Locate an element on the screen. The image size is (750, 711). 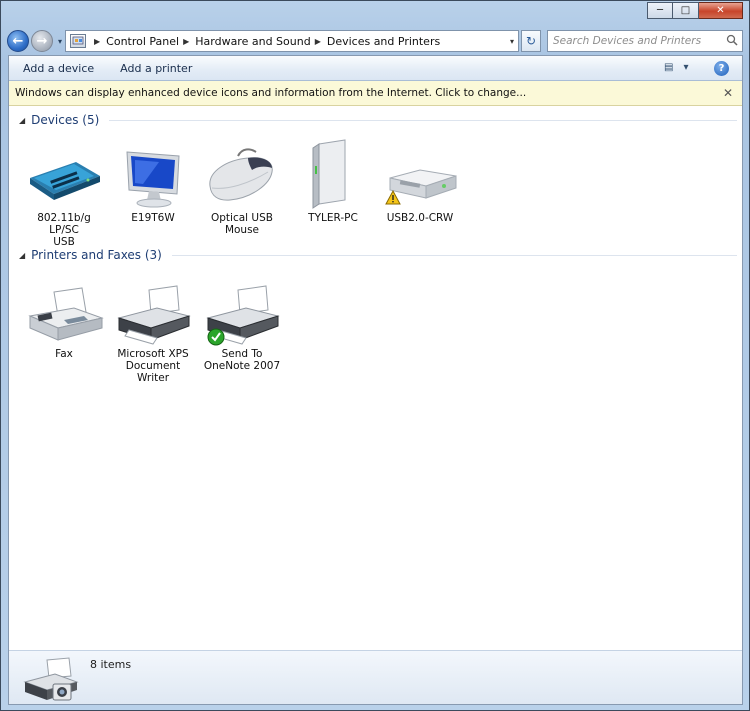
minimize-button: ─ is located at coordinates (660, 10).